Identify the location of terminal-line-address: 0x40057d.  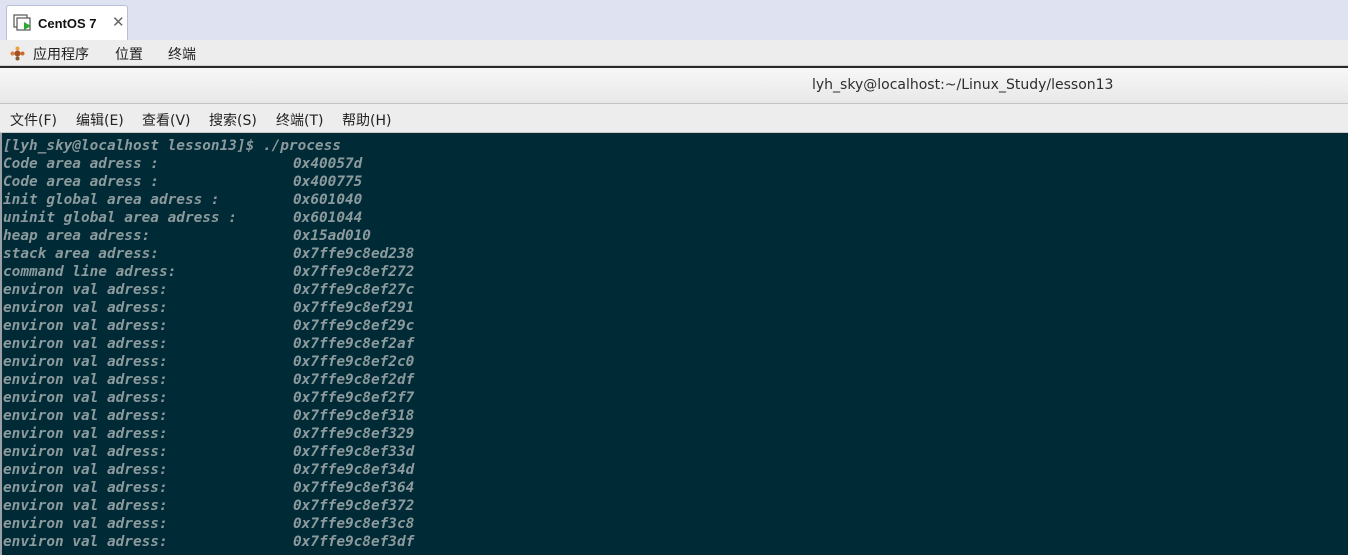
(328, 164).